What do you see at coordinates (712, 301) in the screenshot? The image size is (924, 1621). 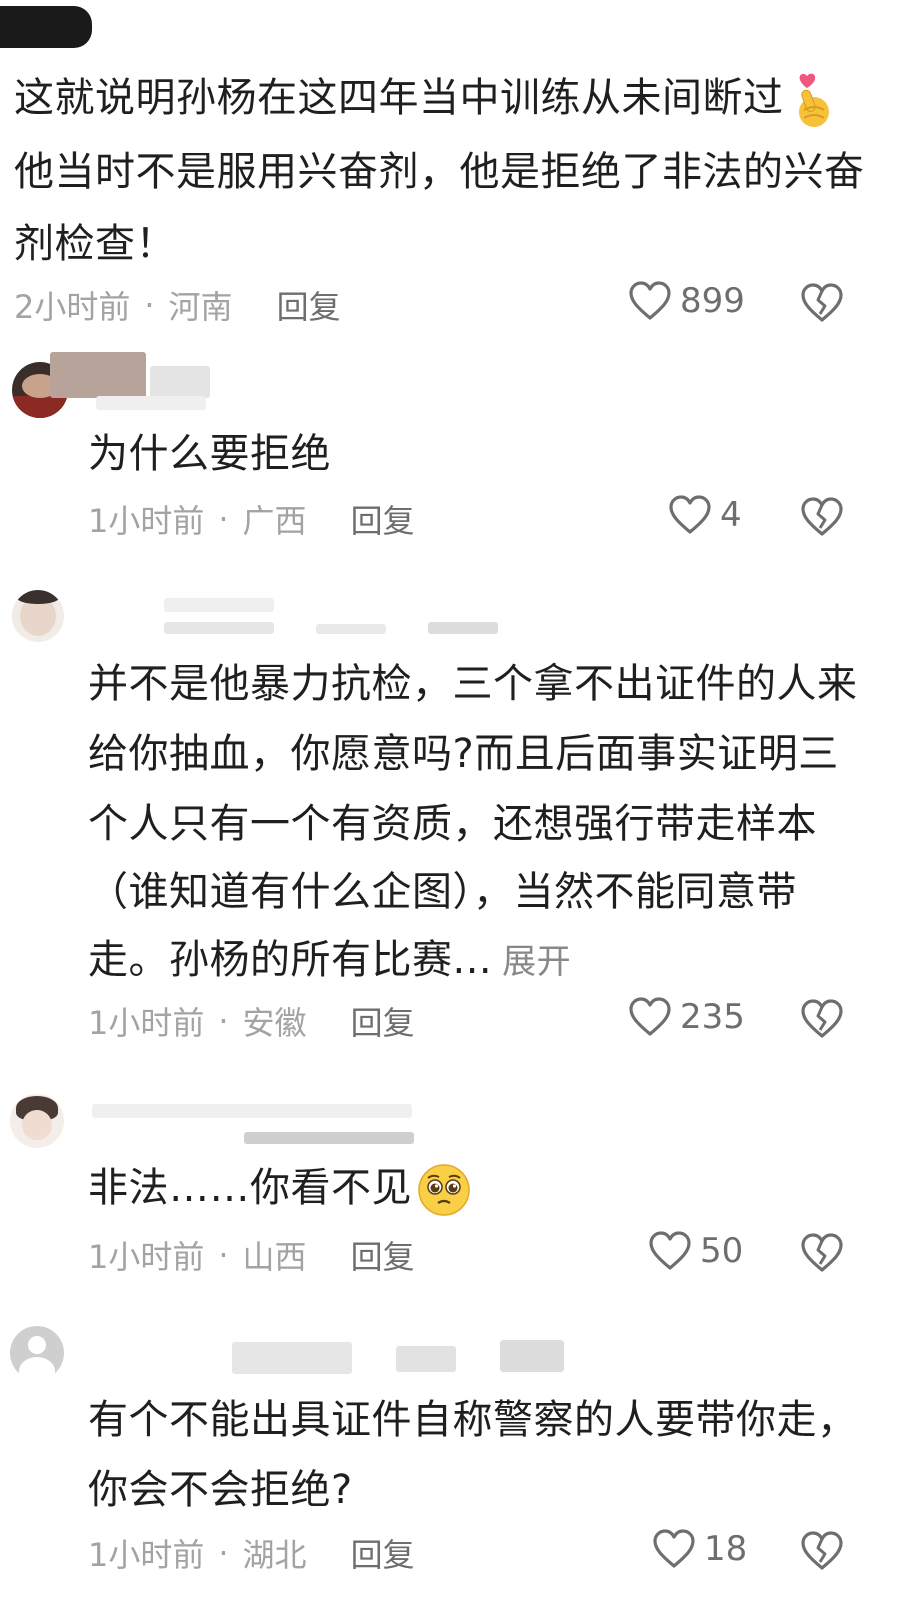 I see `like-count: 899` at bounding box center [712, 301].